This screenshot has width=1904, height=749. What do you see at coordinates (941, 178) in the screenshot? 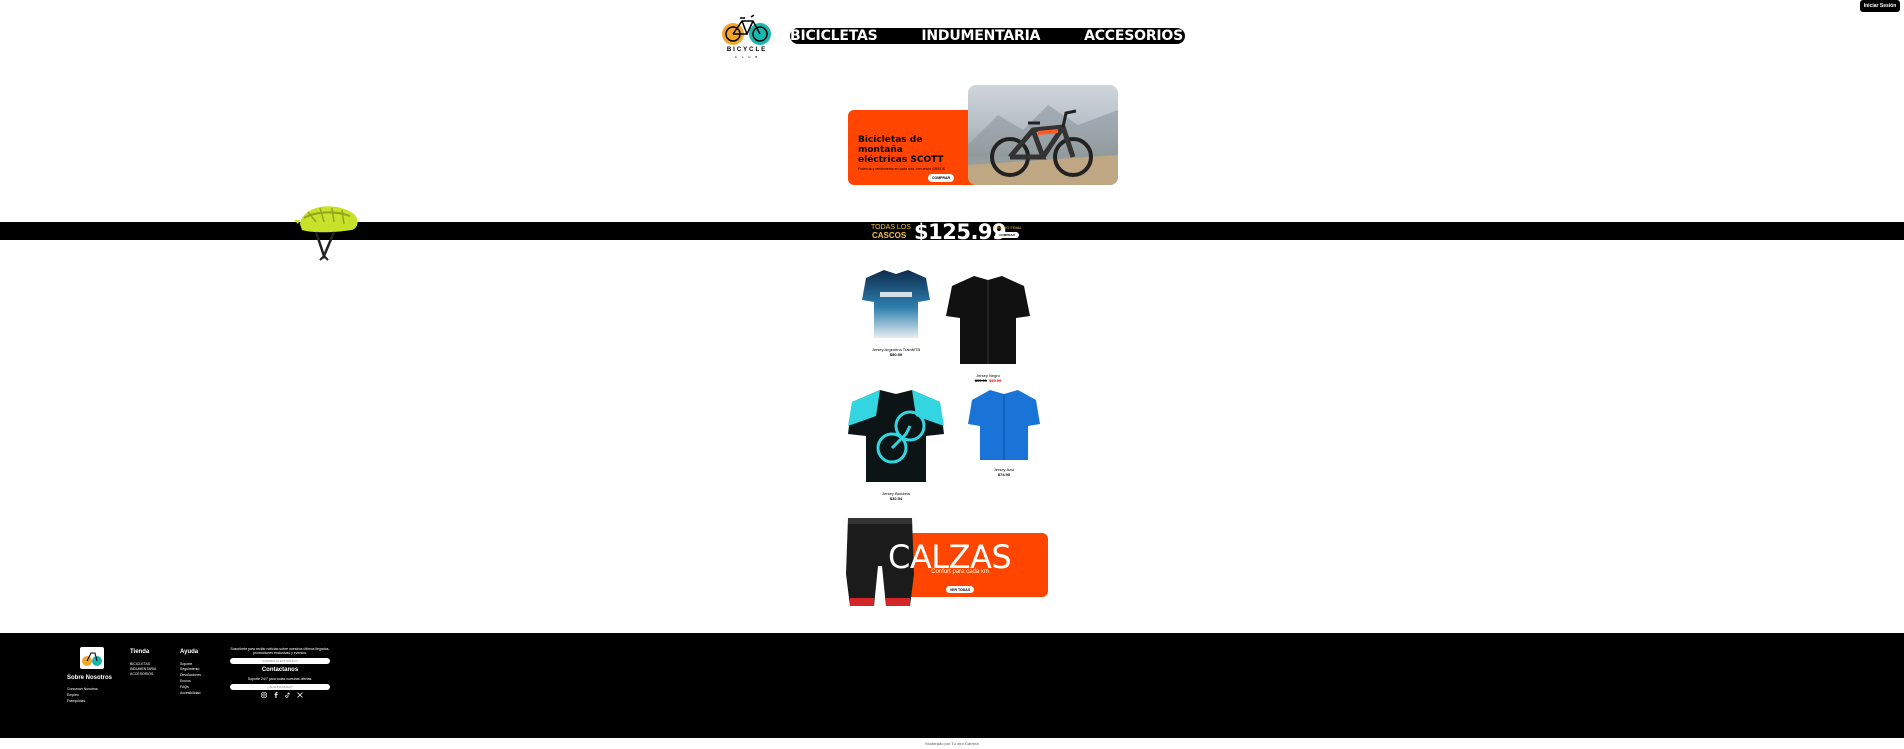
I see `promo-buy-button: COMPRAR` at bounding box center [941, 178].